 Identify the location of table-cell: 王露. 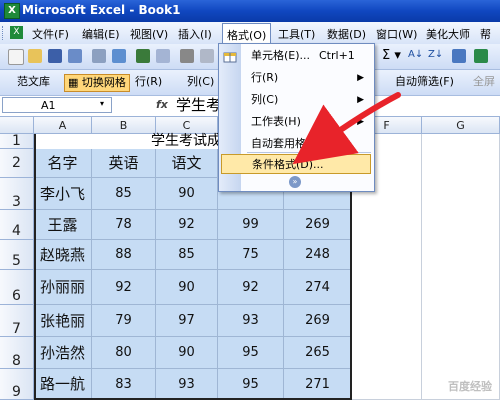
(63, 225).